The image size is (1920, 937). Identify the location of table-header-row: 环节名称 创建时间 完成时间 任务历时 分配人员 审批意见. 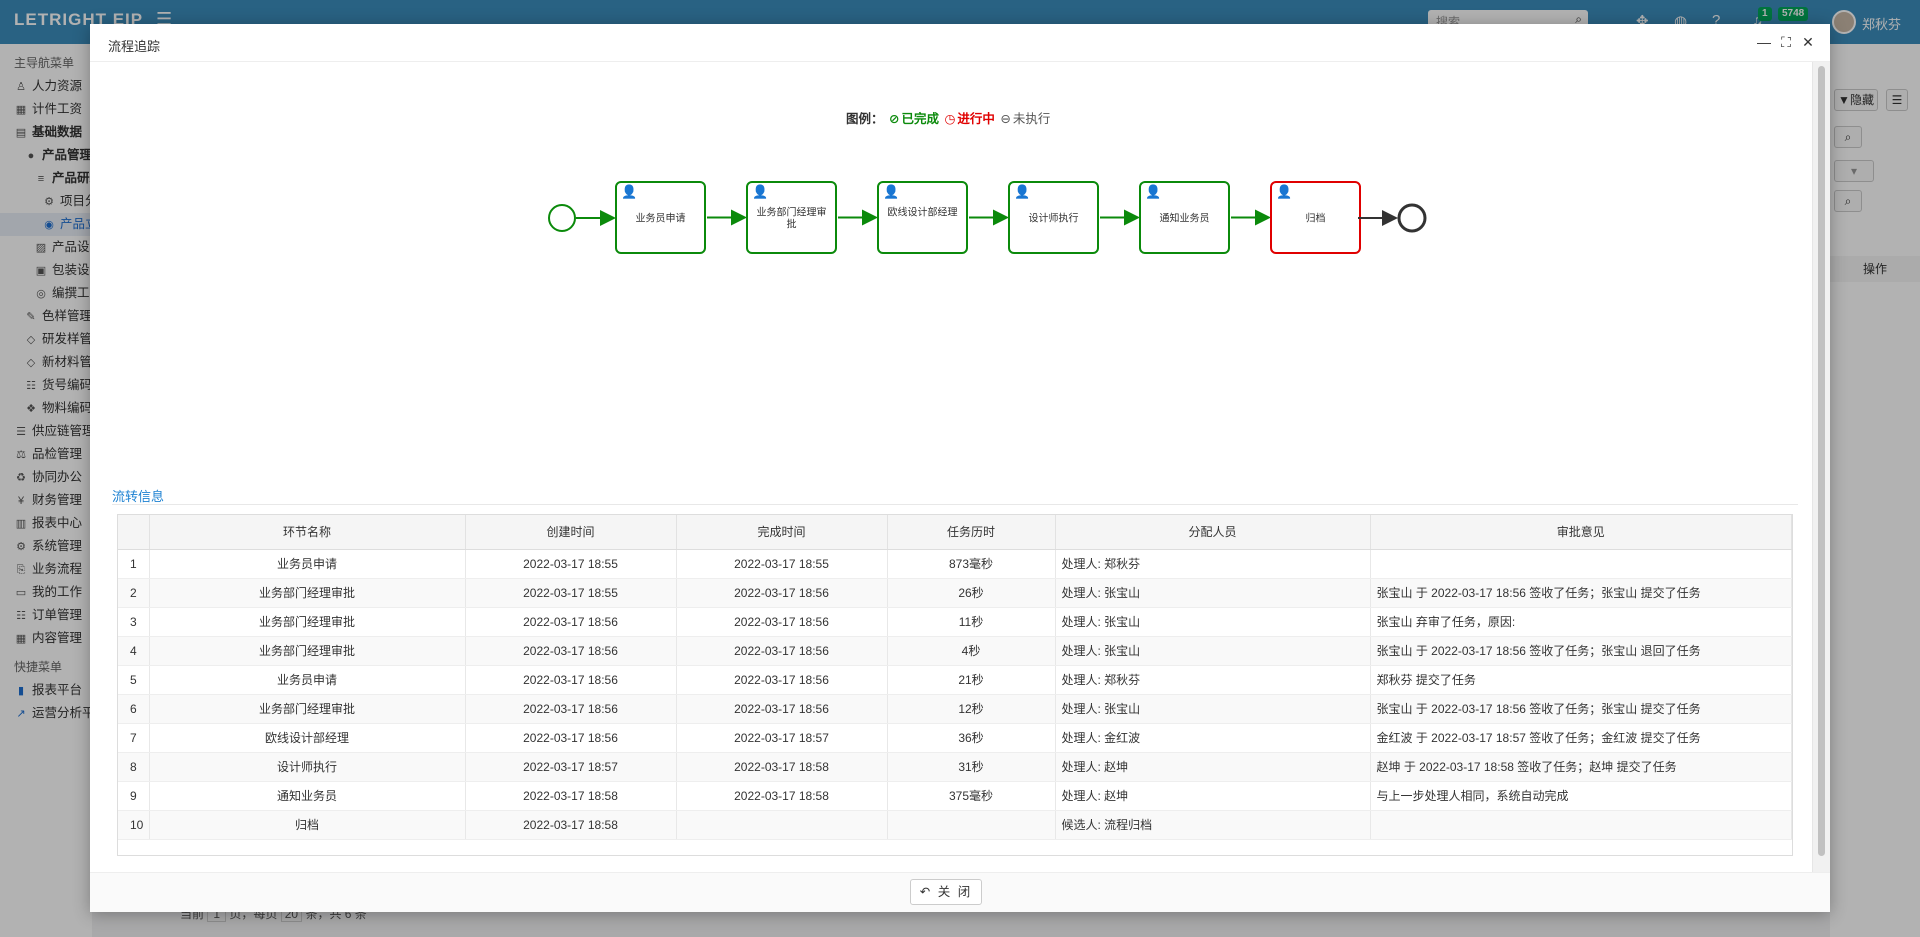
(955, 532).